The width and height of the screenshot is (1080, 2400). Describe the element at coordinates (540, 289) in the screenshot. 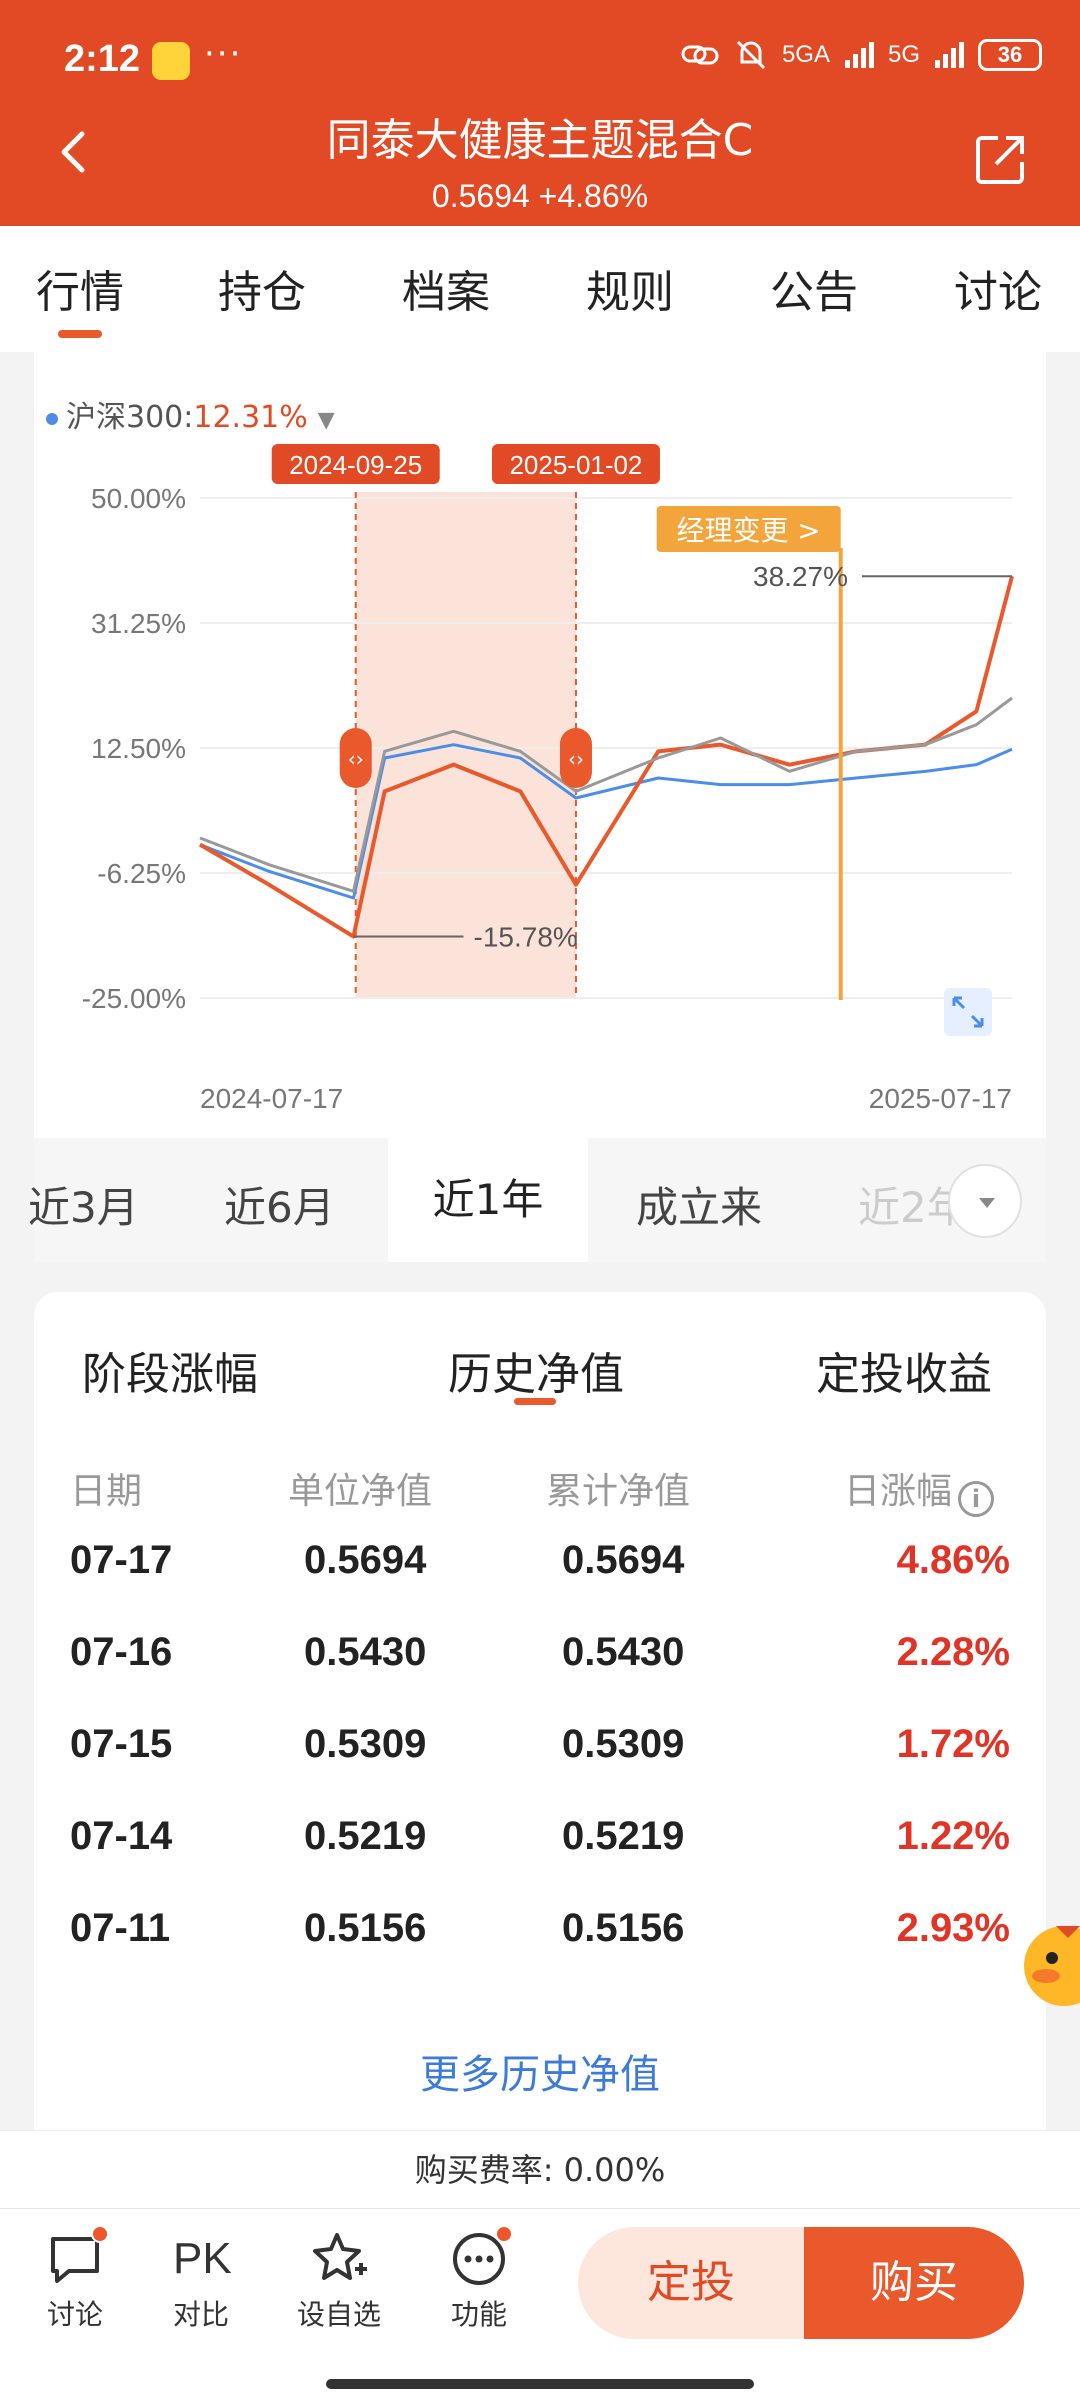

I see `main-tabs: 行情 持仓 档案 规则 公告 讨论` at that location.